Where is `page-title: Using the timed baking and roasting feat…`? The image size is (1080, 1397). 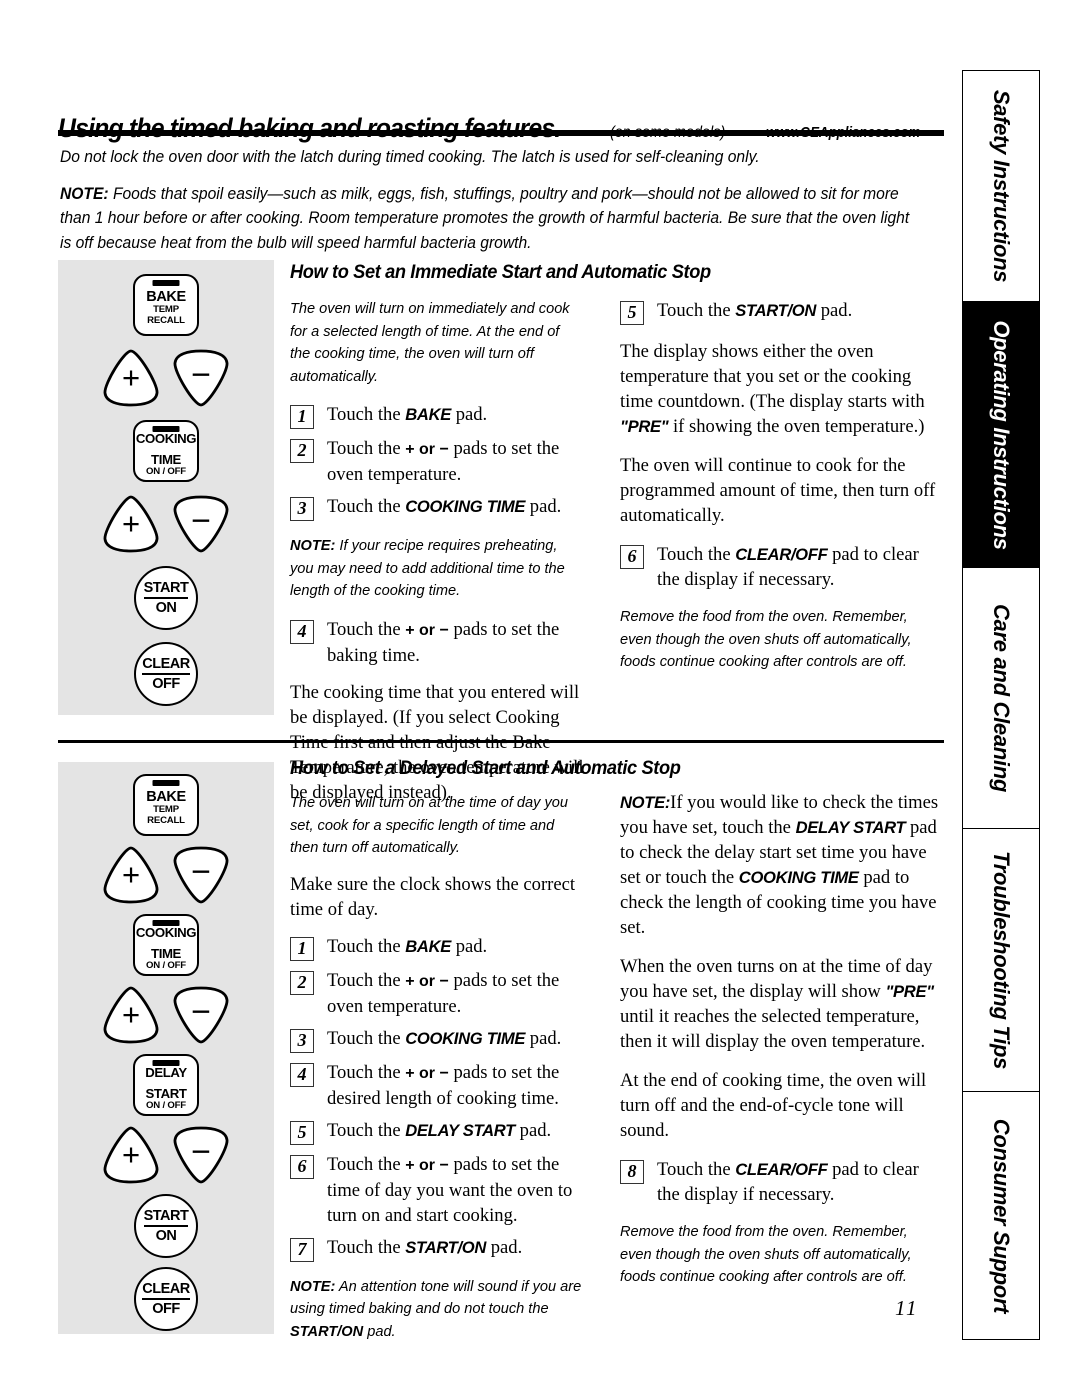
page-title: Using the timed baking and roasting feat… is located at coordinates (309, 128).